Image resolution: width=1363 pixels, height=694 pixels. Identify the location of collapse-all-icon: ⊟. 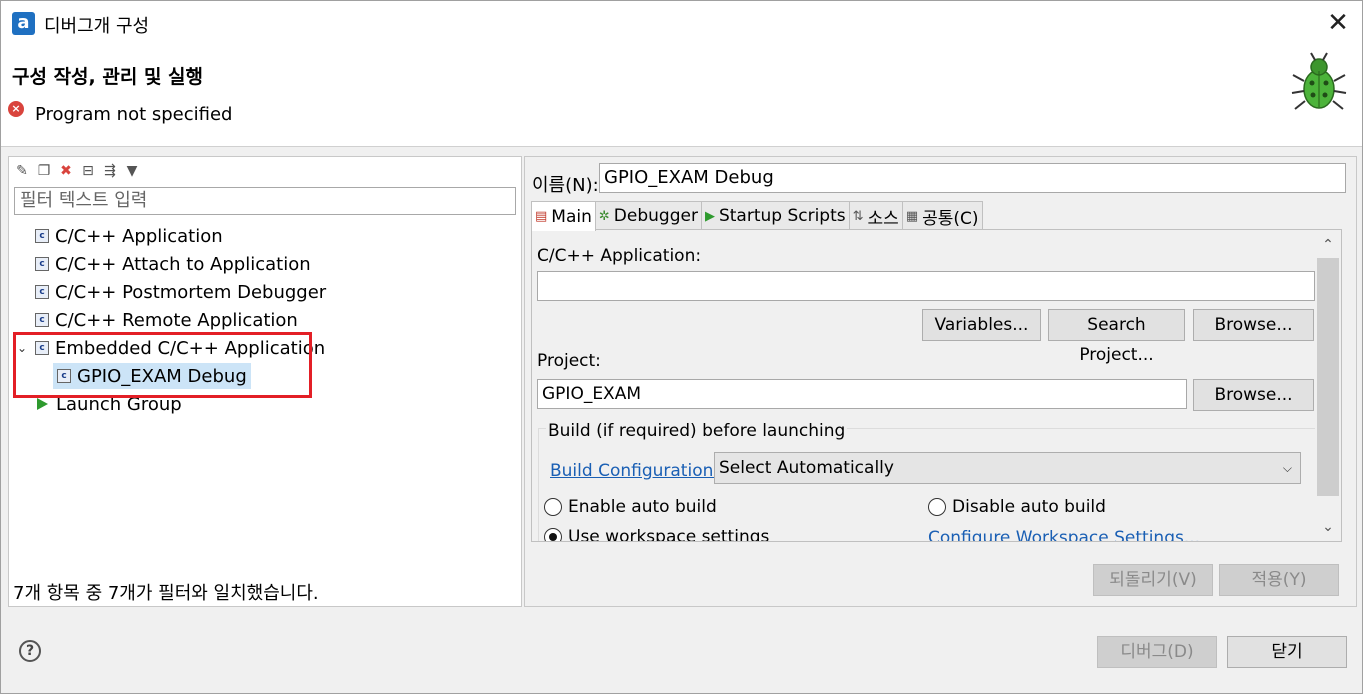
(88, 171).